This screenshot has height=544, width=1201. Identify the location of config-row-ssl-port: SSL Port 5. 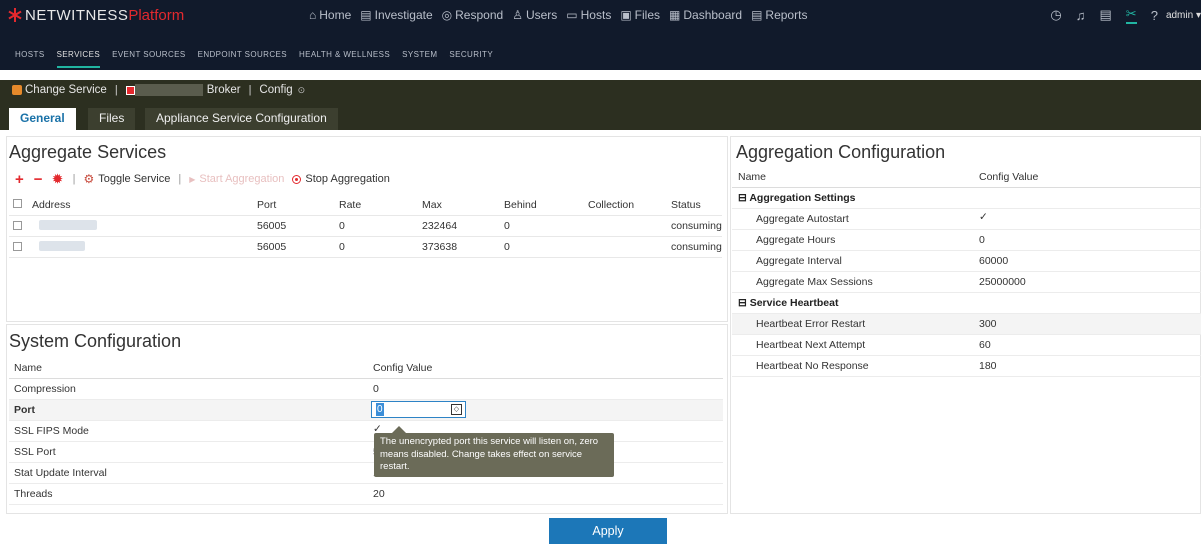
(366, 452).